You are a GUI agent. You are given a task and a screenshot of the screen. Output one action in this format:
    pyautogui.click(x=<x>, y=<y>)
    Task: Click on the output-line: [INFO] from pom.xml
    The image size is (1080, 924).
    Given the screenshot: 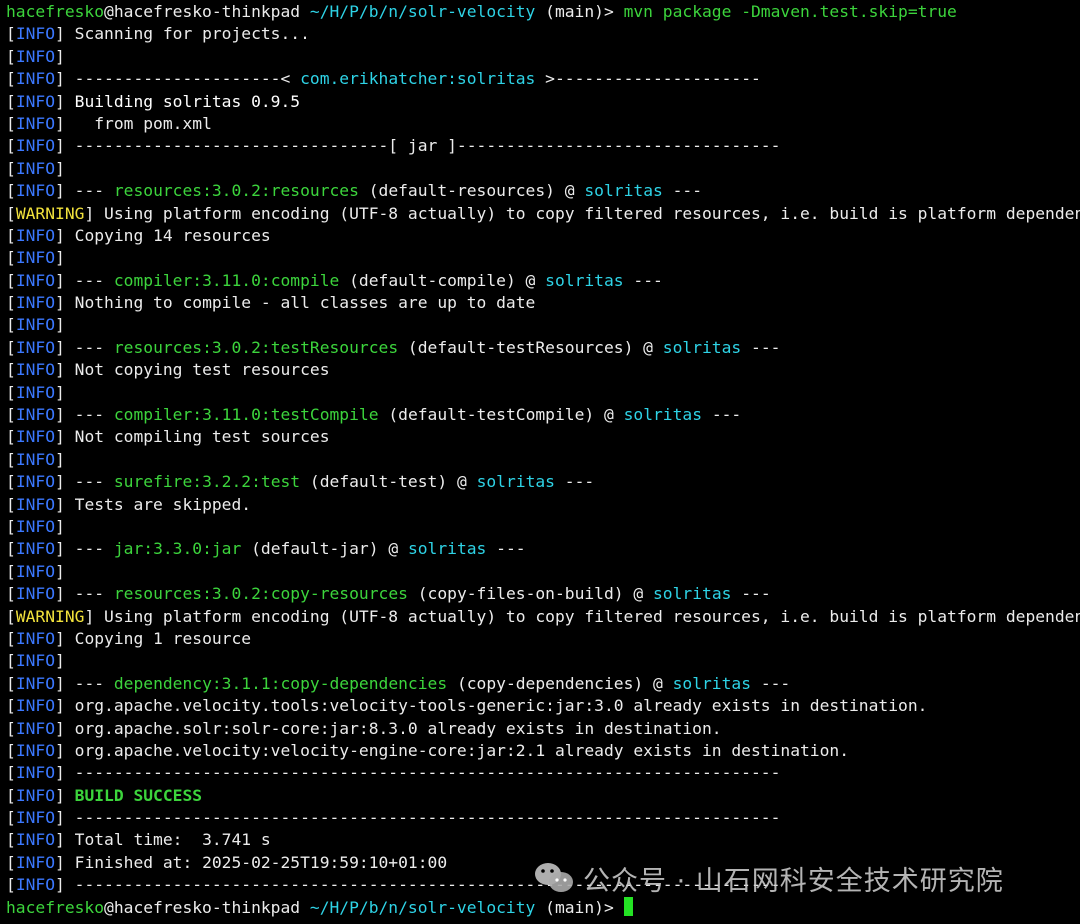 What is the action you would take?
    pyautogui.click(x=543, y=124)
    